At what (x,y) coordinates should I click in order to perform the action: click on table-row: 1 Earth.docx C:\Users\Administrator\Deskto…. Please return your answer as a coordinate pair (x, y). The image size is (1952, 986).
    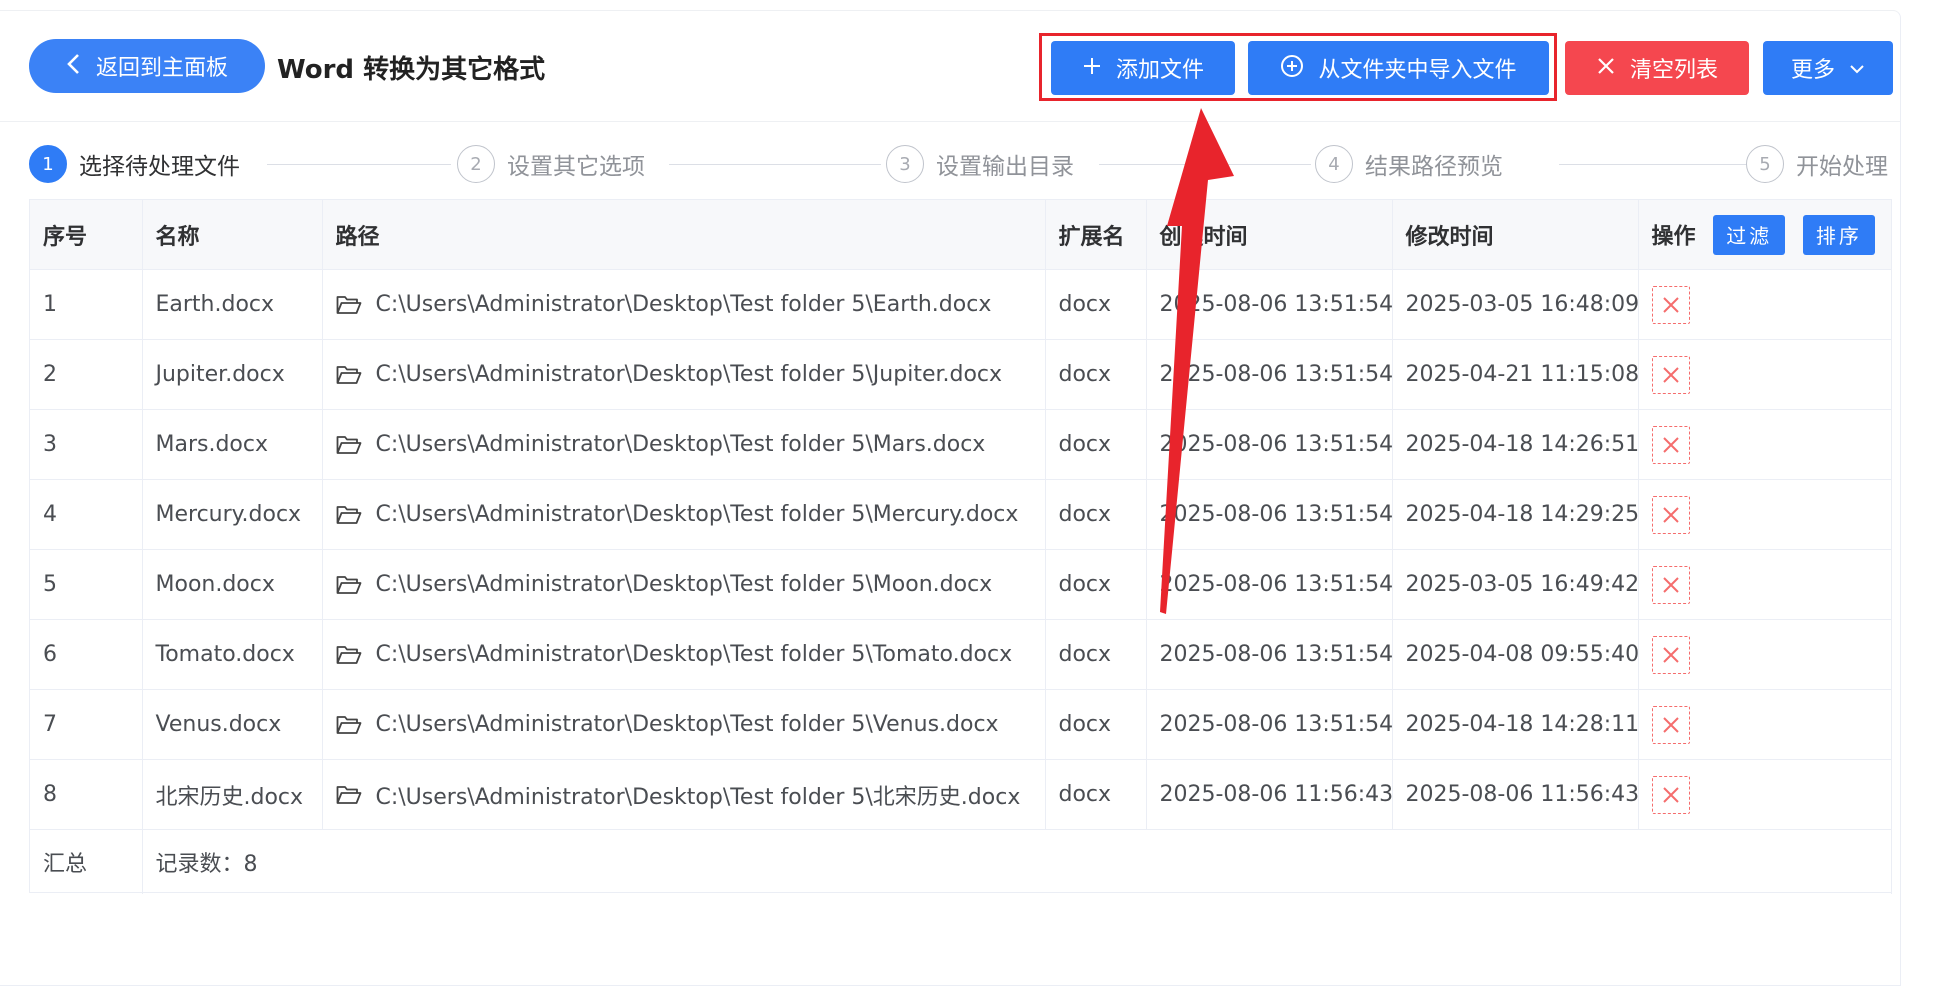
    Looking at the image, I should click on (961, 304).